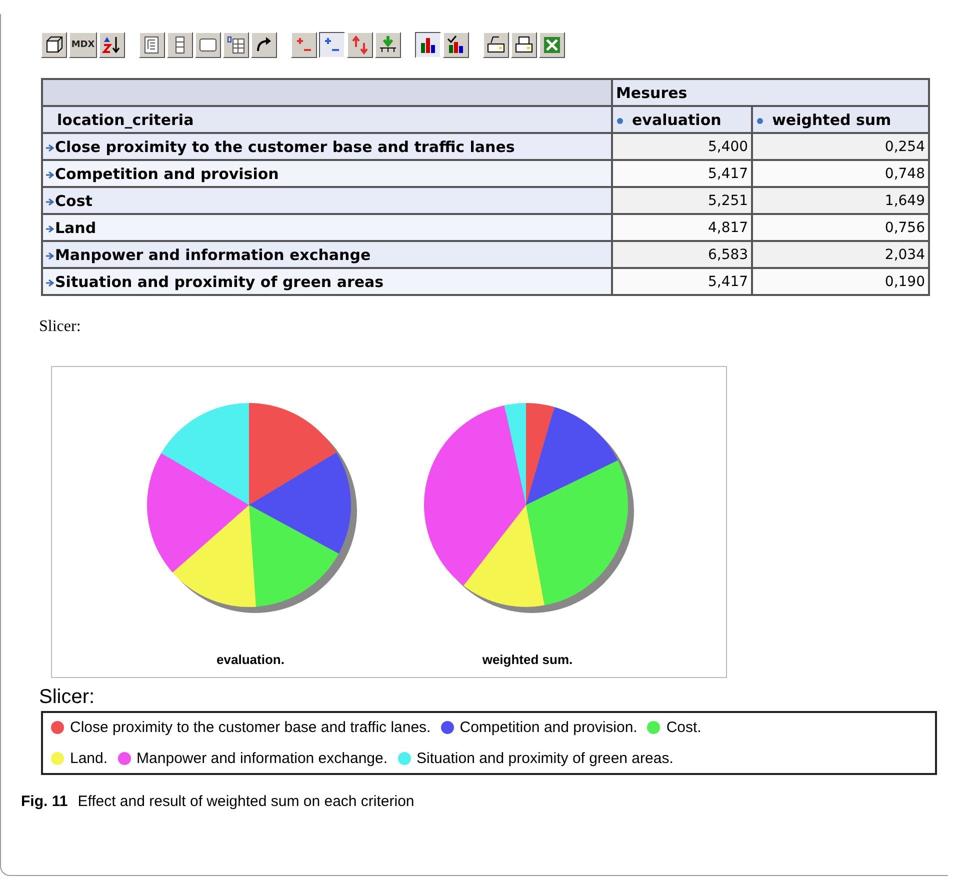 The width and height of the screenshot is (956, 884). I want to click on table-cell: 0,254, so click(840, 146).